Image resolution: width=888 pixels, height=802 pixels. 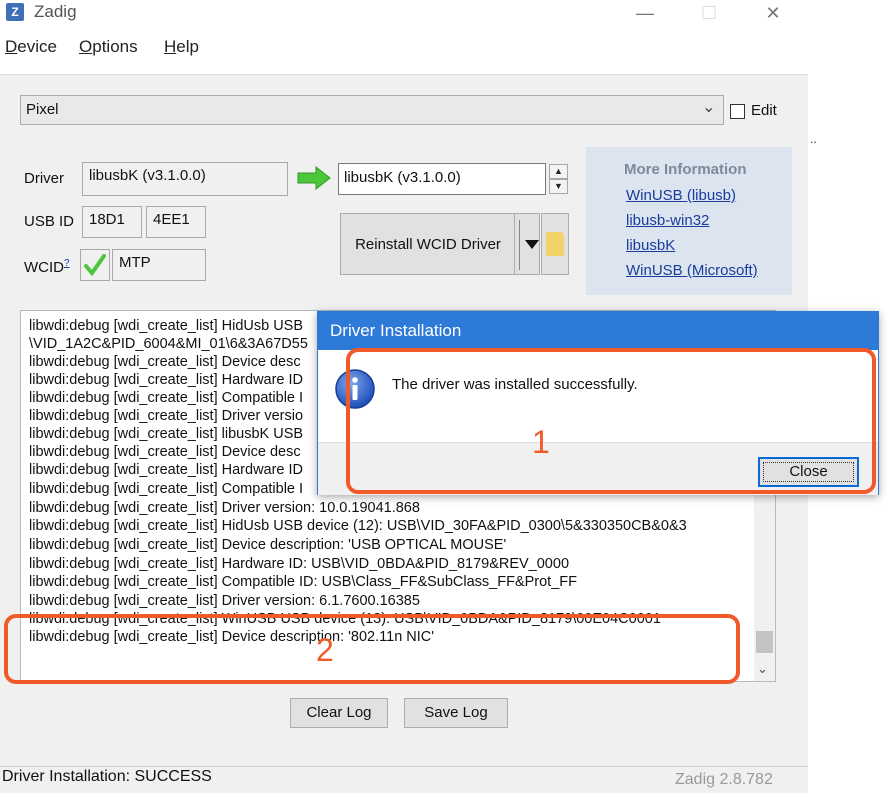 I want to click on wcid-help-link: ?, so click(x=67, y=263).